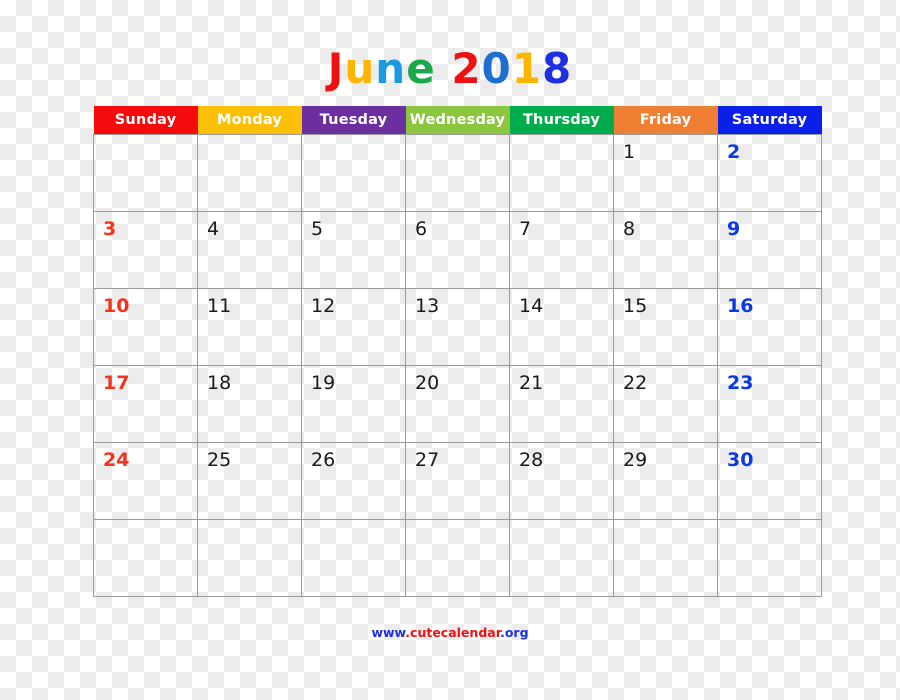 The height and width of the screenshot is (700, 900). What do you see at coordinates (145, 250) in the screenshot?
I see `calendar-day-cell: 3` at bounding box center [145, 250].